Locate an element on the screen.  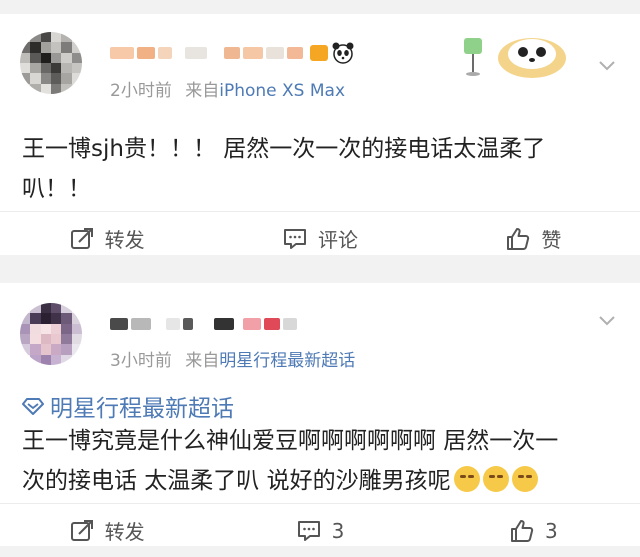
post-meta: 3小时前 来自明星行程最新超话 is located at coordinates (232, 358).